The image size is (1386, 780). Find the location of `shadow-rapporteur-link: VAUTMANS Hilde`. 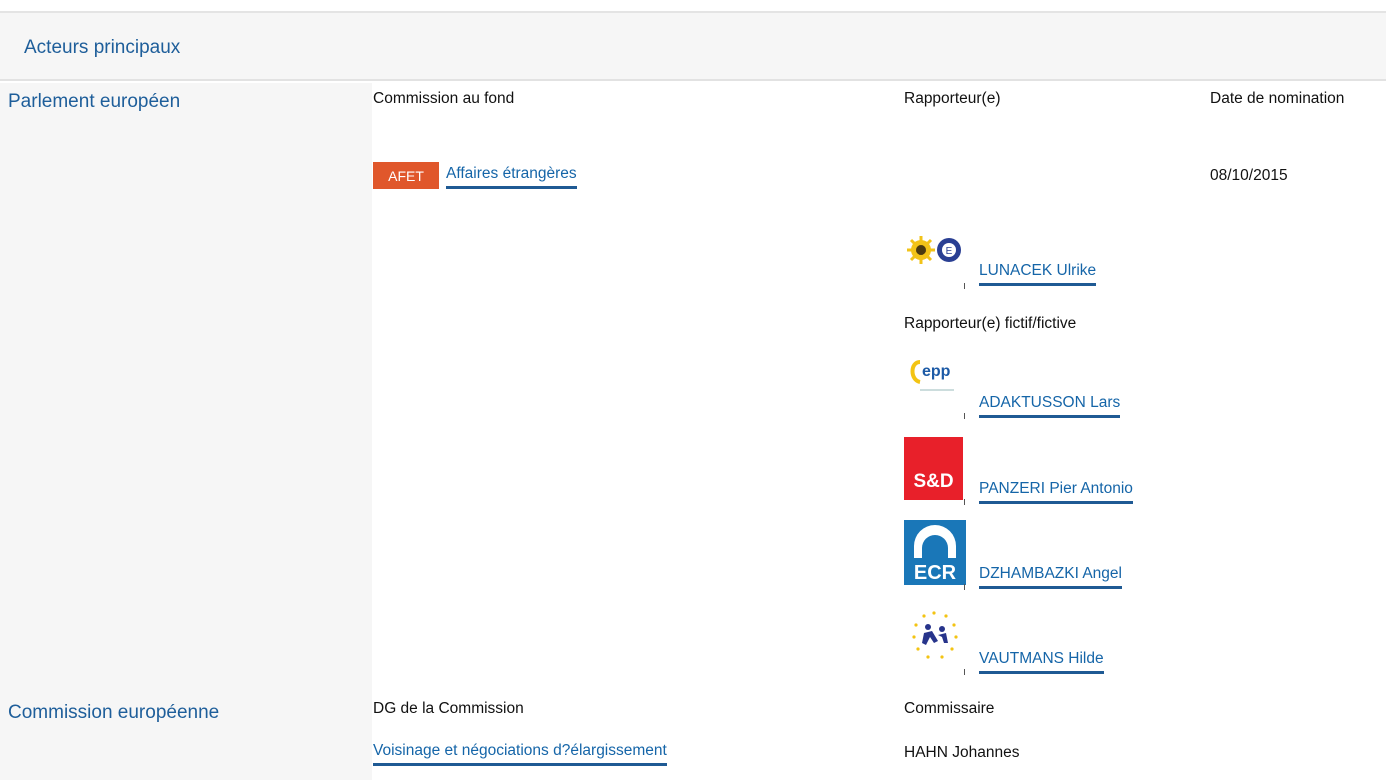

shadow-rapporteur-link: VAUTMANS Hilde is located at coordinates (1041, 662).